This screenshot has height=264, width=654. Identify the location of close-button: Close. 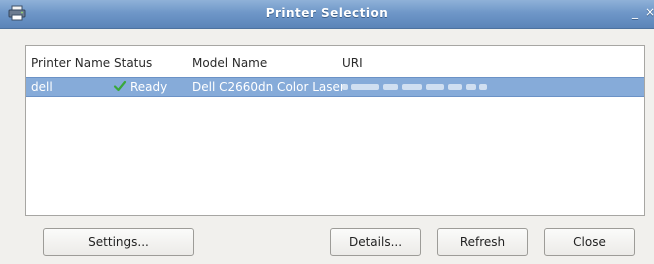
(589, 242).